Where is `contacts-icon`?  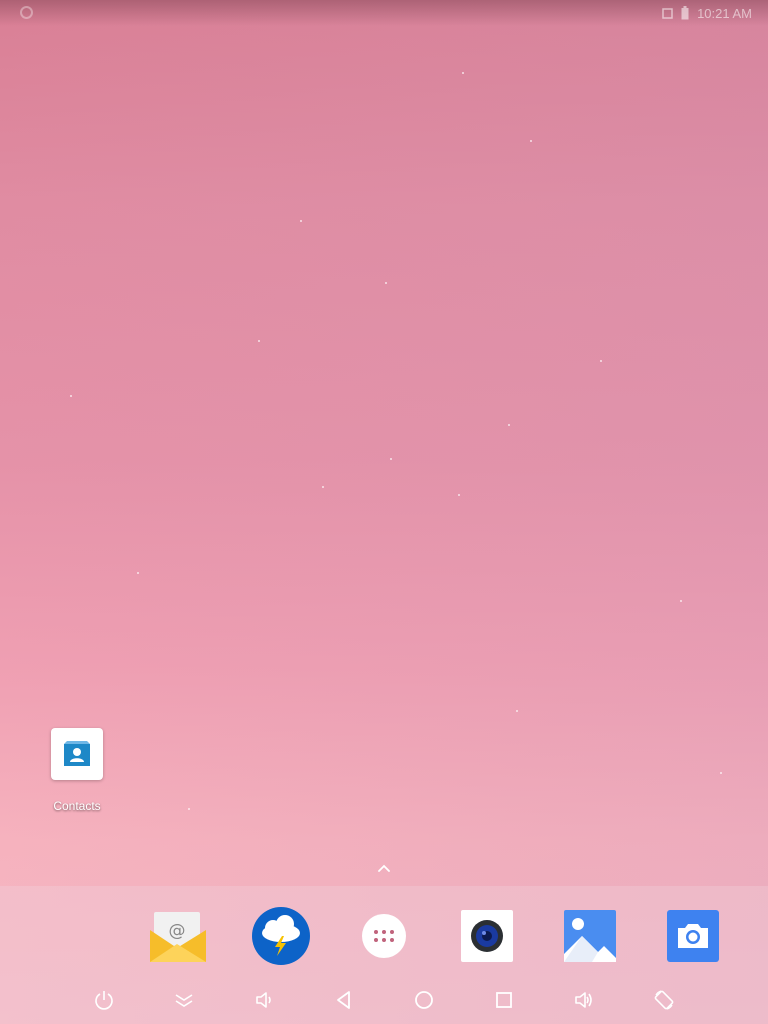
contacts-icon is located at coordinates (77, 753).